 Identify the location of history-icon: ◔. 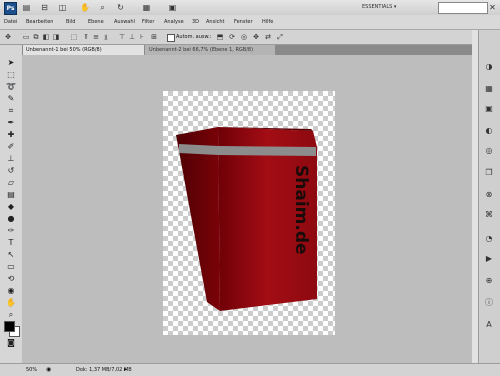
(489, 239).